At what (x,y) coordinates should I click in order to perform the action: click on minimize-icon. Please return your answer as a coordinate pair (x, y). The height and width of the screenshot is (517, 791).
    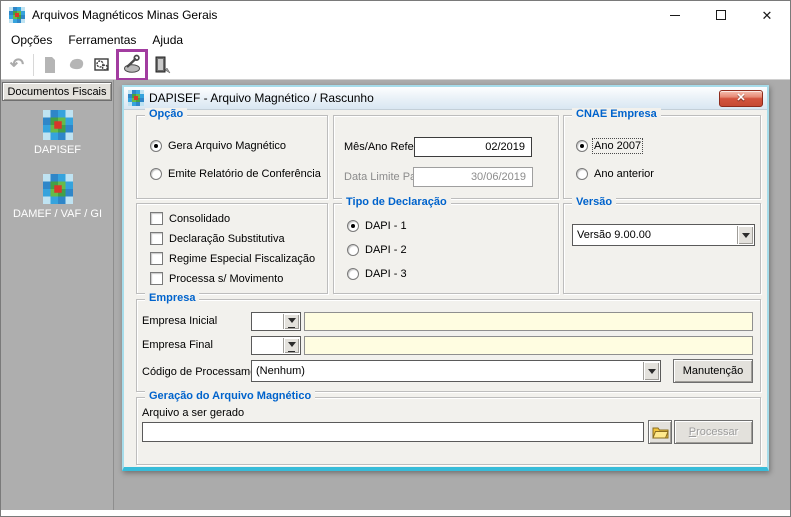
    Looking at the image, I should click on (675, 15).